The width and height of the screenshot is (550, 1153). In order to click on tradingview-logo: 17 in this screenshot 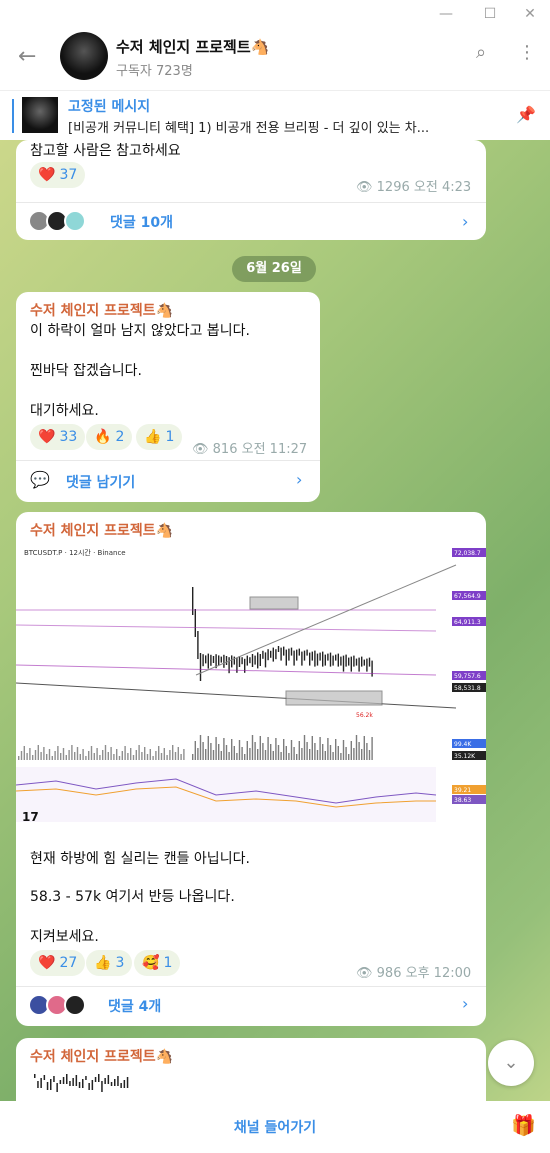, I will do `click(30, 817)`.